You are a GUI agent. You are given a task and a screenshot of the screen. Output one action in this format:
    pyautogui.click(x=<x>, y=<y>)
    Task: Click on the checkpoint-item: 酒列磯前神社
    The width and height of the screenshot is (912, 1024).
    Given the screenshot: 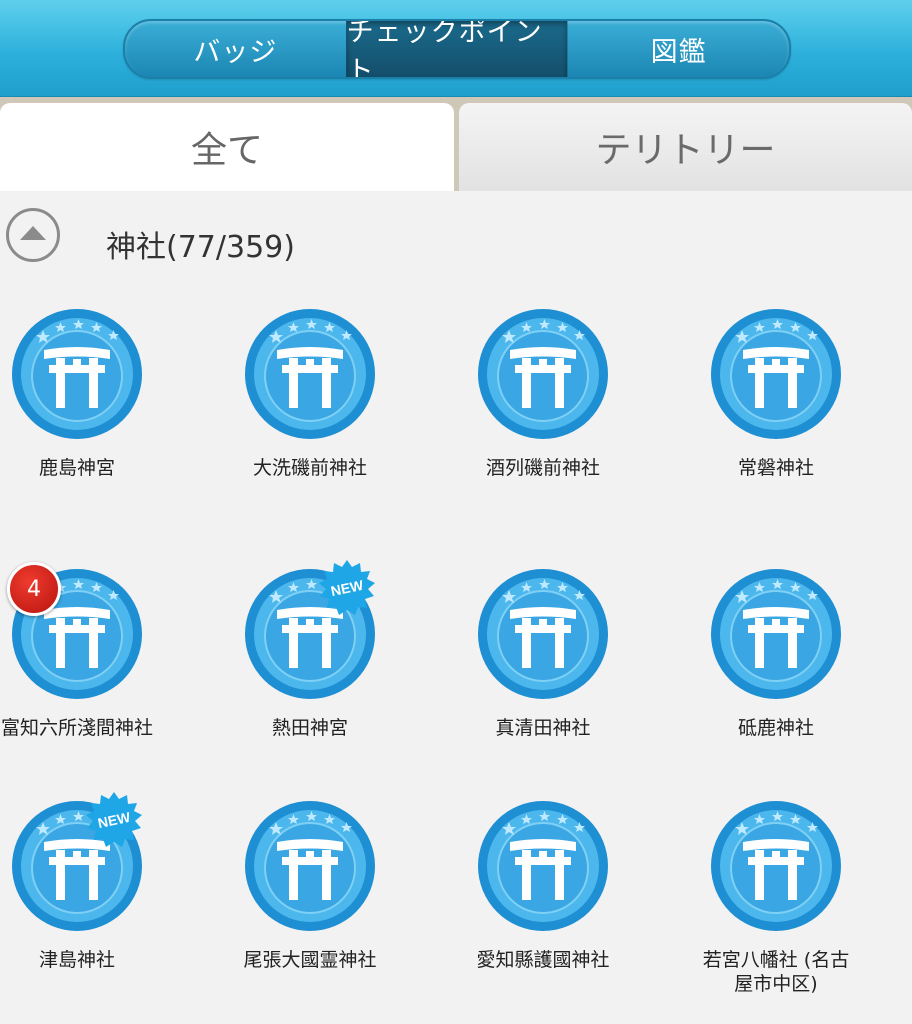 What is the action you would take?
    pyautogui.click(x=580, y=408)
    